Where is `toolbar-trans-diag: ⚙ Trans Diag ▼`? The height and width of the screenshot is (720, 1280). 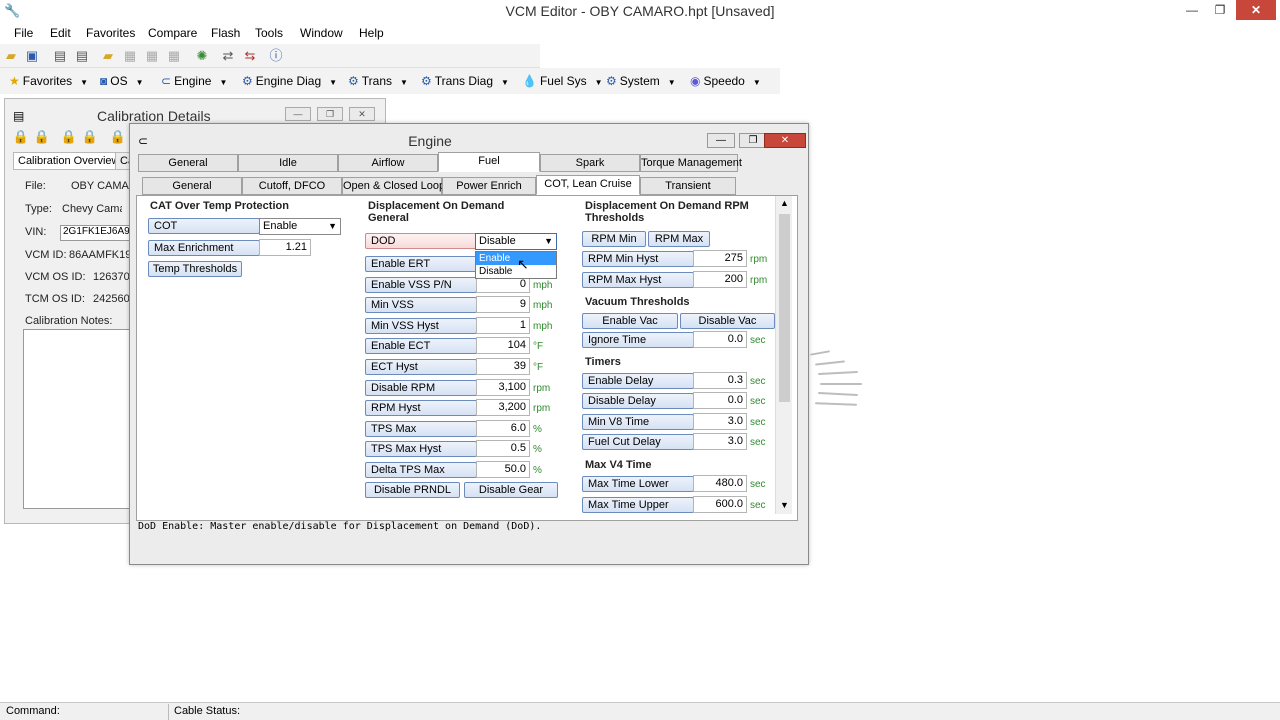
toolbar-trans-diag: ⚙ Trans Diag ▼ is located at coordinates (465, 81).